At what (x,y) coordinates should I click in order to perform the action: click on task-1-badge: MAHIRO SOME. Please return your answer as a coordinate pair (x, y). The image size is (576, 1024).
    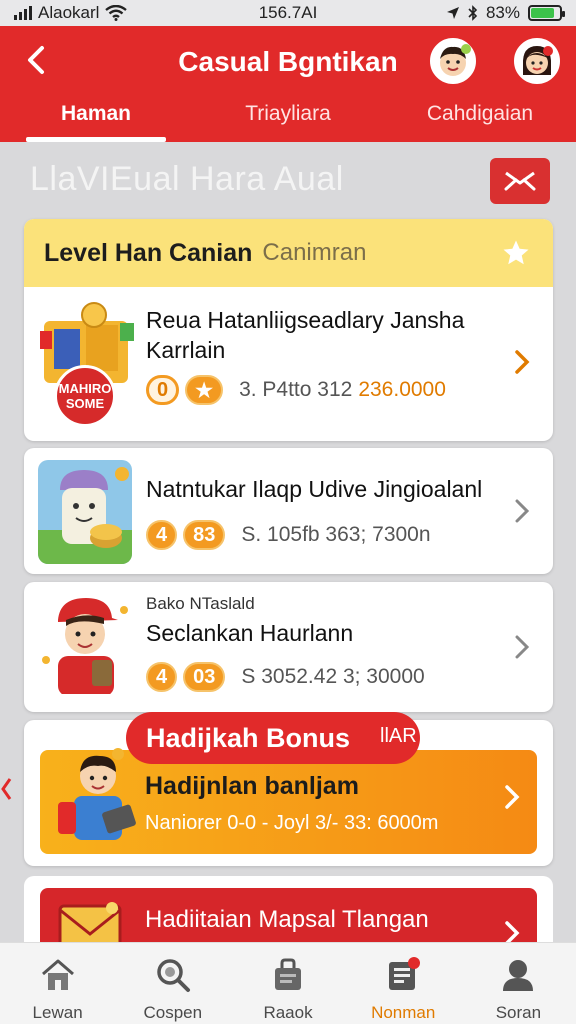
    Looking at the image, I should click on (85, 396).